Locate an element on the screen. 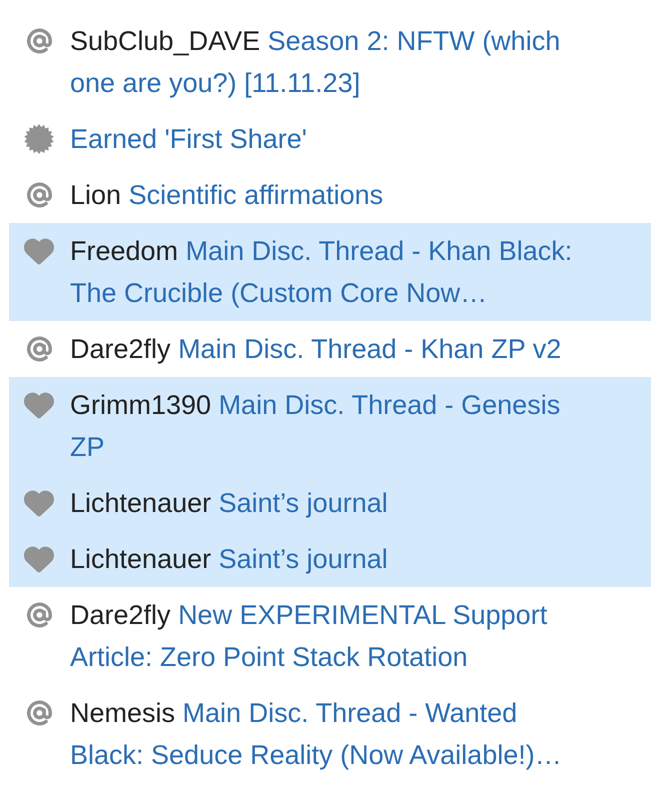 Image resolution: width=660 pixels, height=804 pixels. notification-item: Grimm1390 Main Disc. Thread - Genesis ZP is located at coordinates (330, 426).